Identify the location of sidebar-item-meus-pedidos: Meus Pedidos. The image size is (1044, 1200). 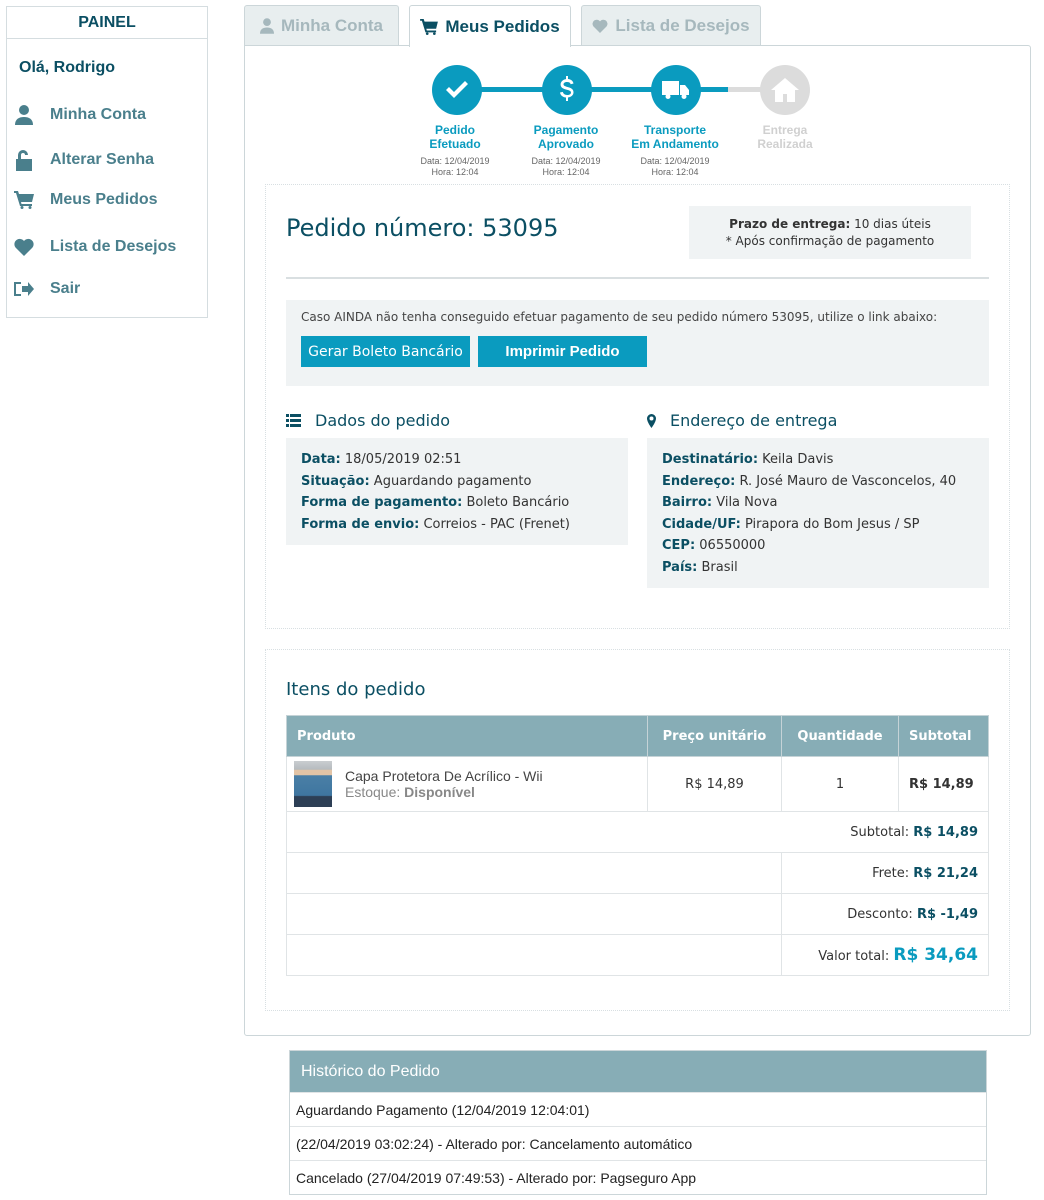
(85, 200).